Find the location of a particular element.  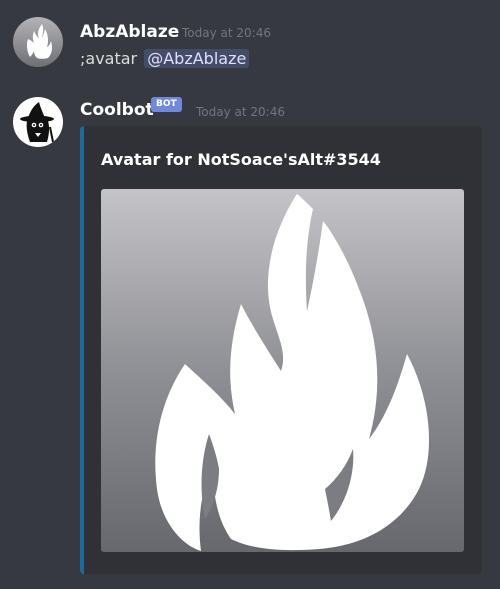

user-mention: @AbzAblaze is located at coordinates (197, 58).